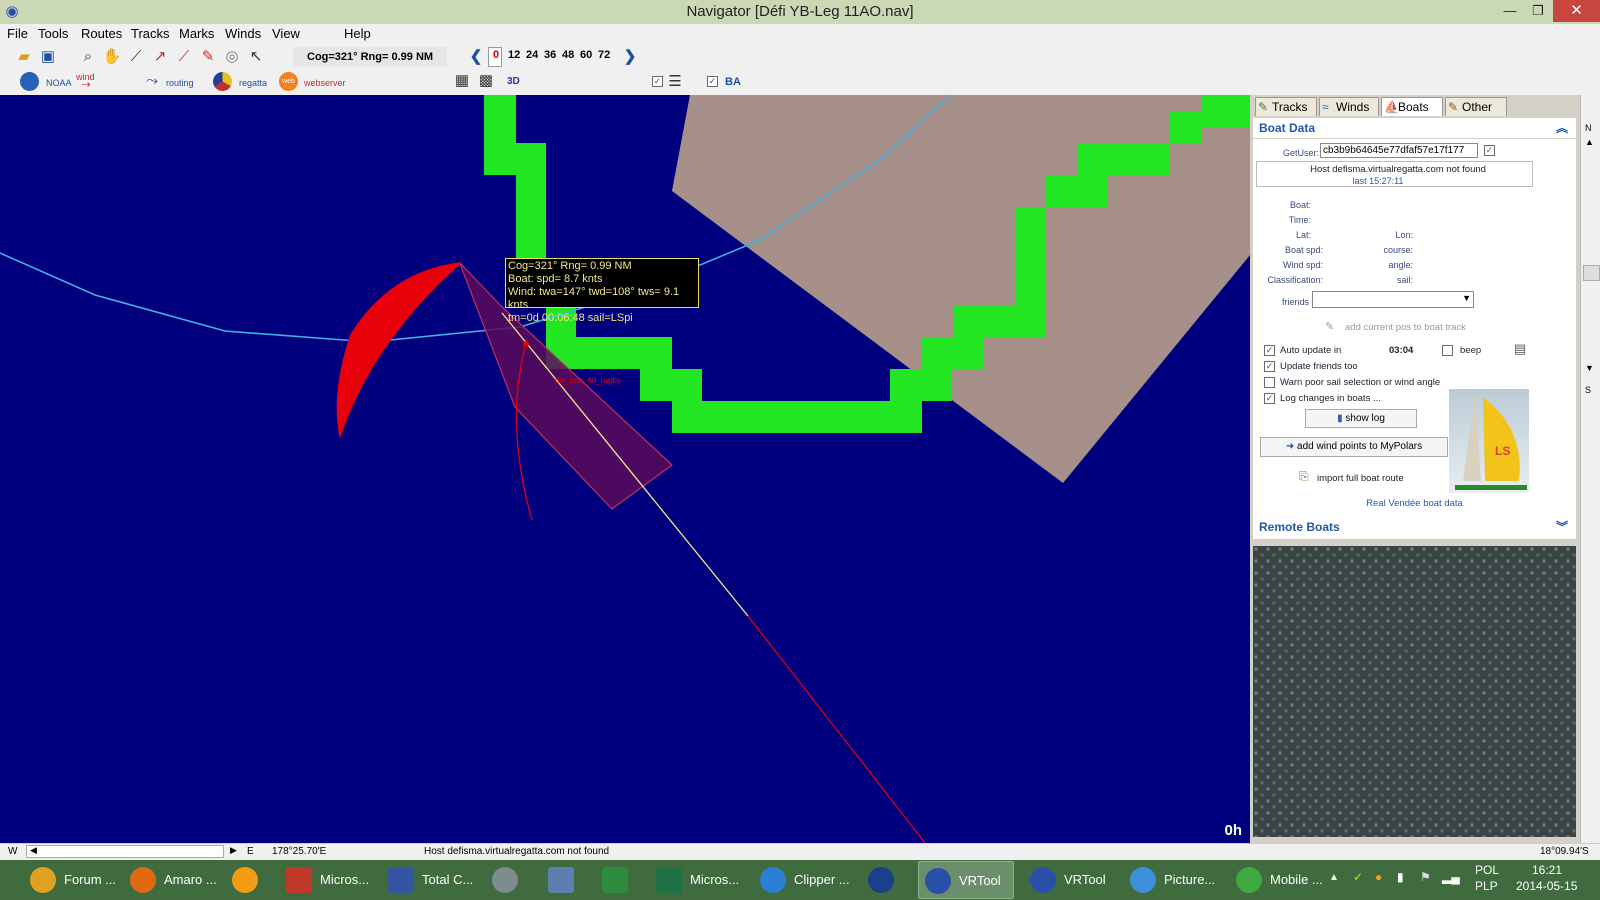  What do you see at coordinates (513, 81) in the screenshot?
I see `3d-label: 3D` at bounding box center [513, 81].